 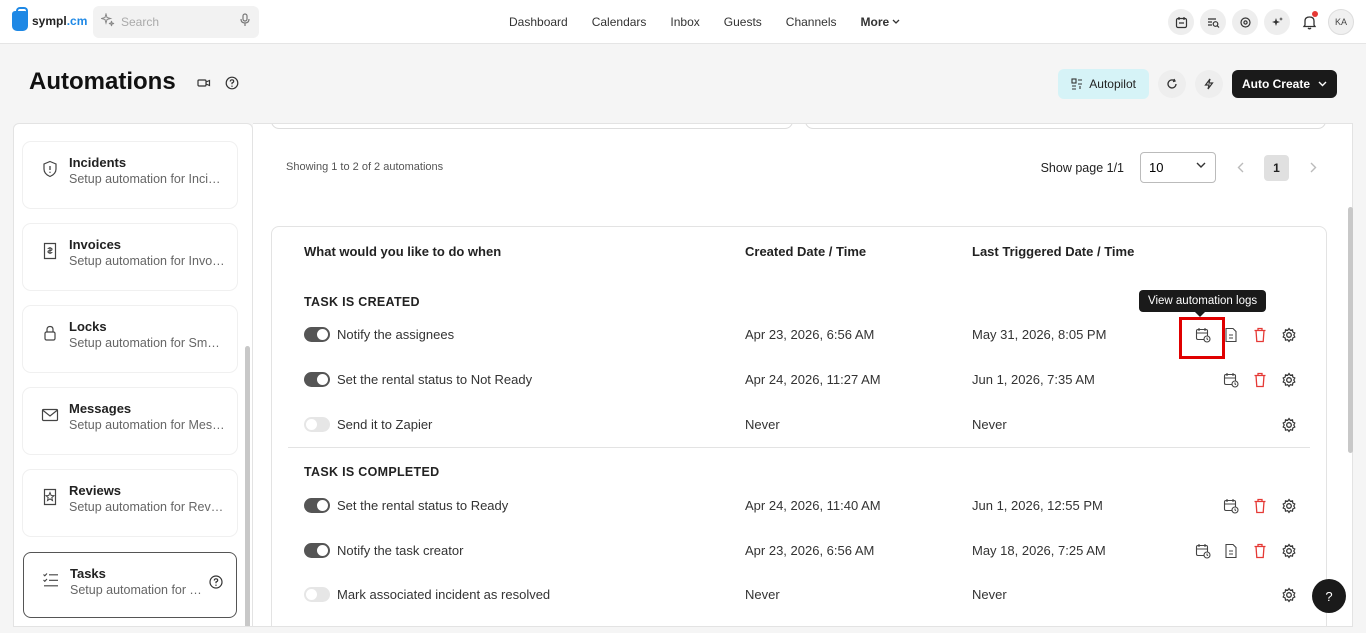 I want to click on refresh-icon, so click(x=1172, y=83).